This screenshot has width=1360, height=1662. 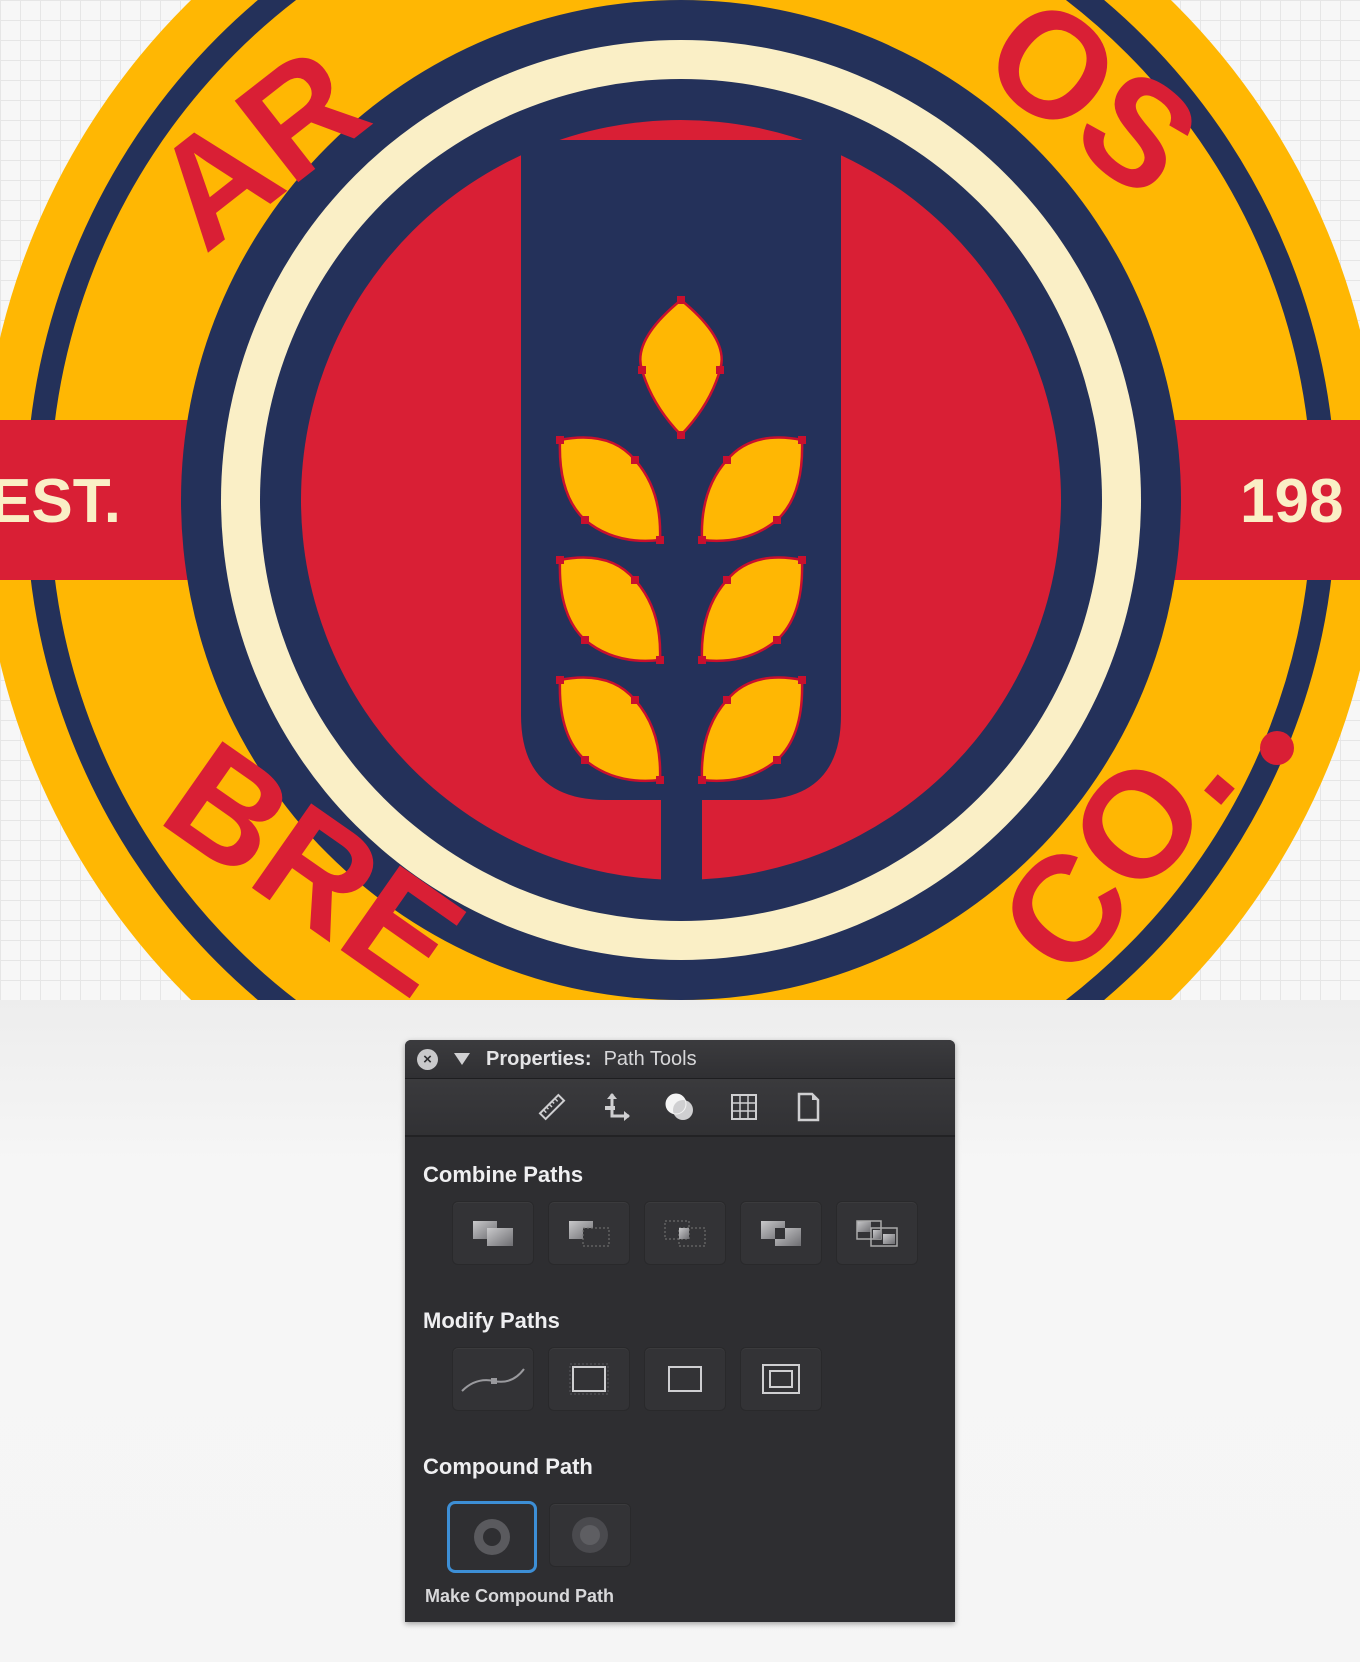 What do you see at coordinates (462, 1059) in the screenshot?
I see `collapse-triangle-icon` at bounding box center [462, 1059].